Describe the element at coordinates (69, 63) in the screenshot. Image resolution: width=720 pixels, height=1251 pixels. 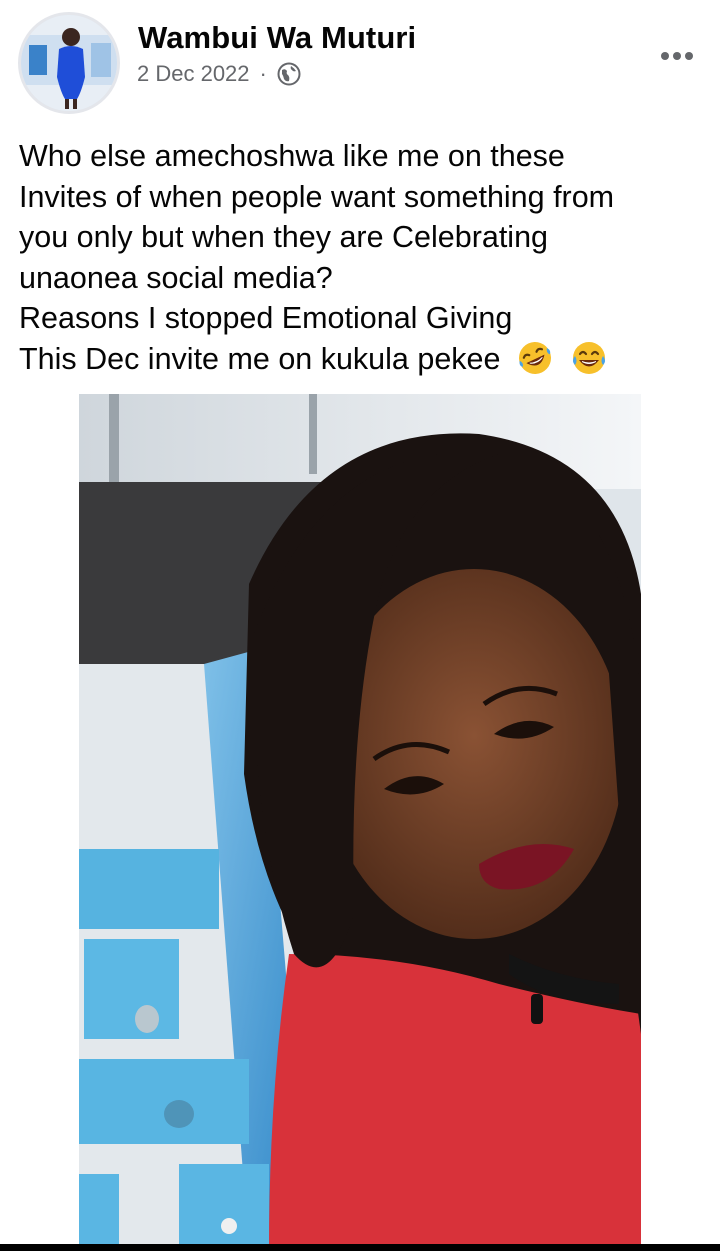
I see `author-avatar` at that location.